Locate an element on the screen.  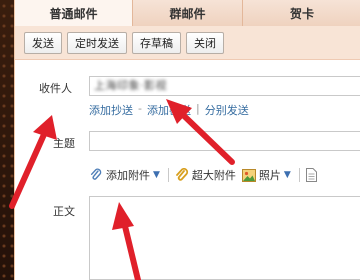
add-attachment-label: 添加附件 is located at coordinates (128, 175).